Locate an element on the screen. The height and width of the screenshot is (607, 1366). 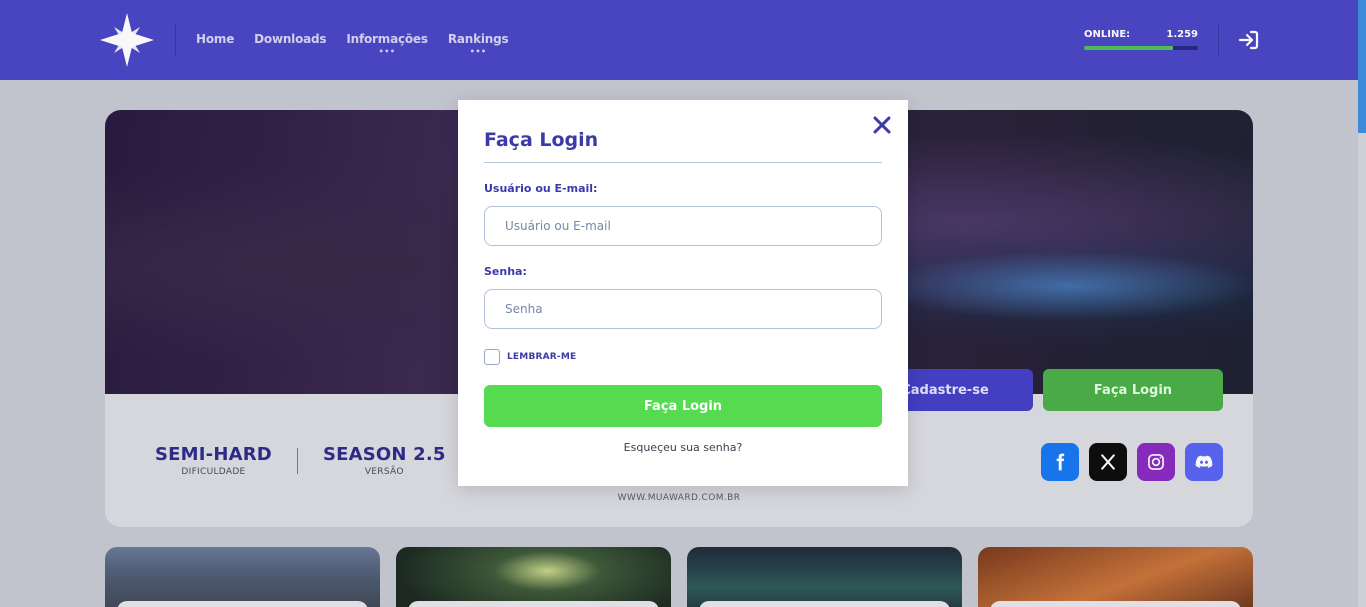
modal-title: Faça Login is located at coordinates (541, 140).